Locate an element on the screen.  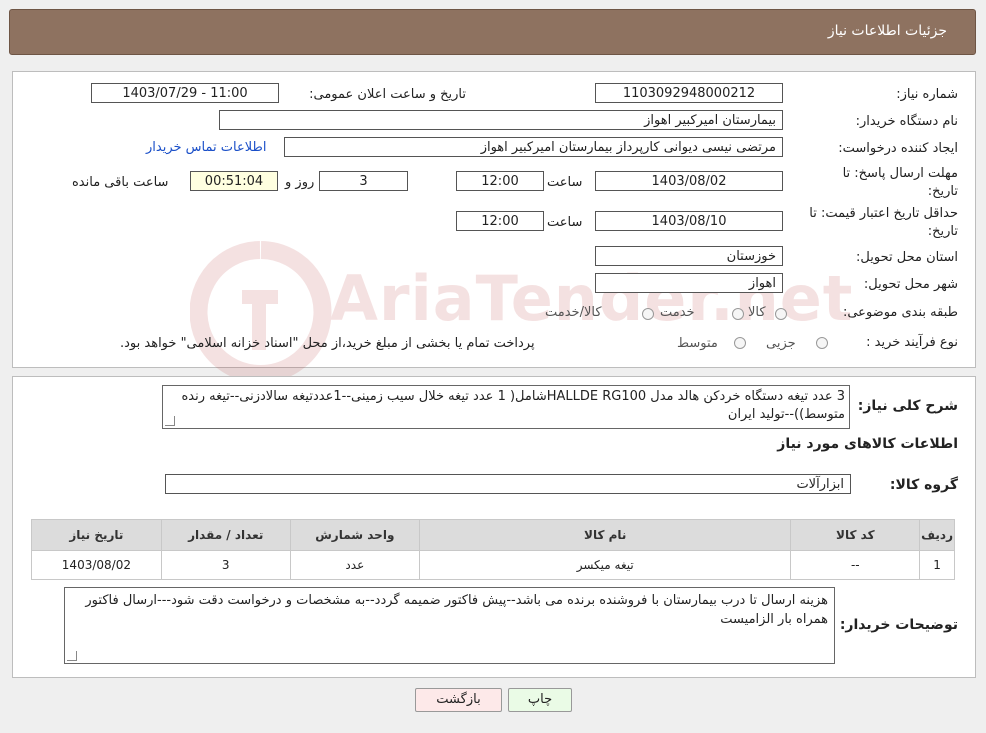
city-label: شهر محل تحویل: is located at coordinates (910, 284).